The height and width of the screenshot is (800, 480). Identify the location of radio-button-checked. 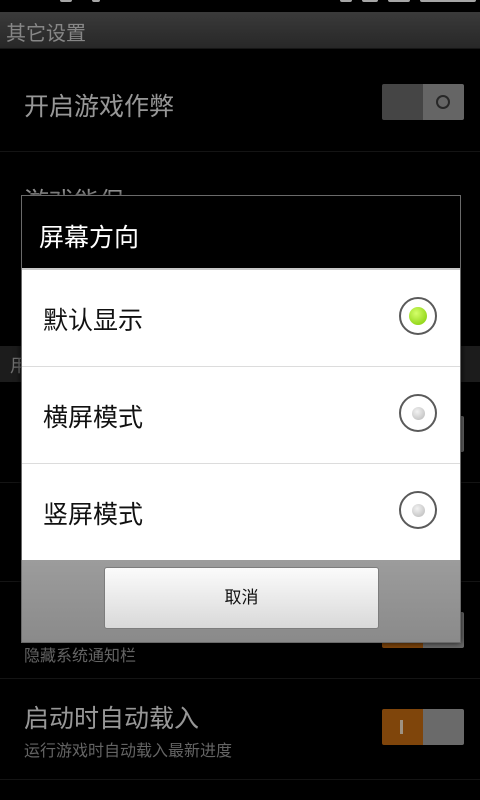
(418, 316).